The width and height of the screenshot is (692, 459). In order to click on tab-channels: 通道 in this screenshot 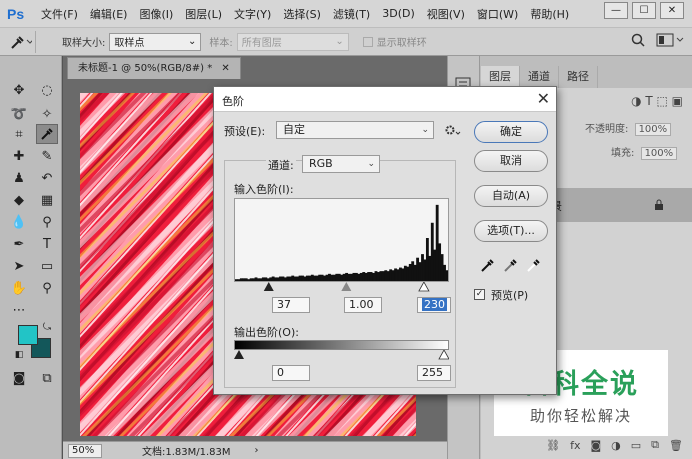, I will do `click(539, 77)`.